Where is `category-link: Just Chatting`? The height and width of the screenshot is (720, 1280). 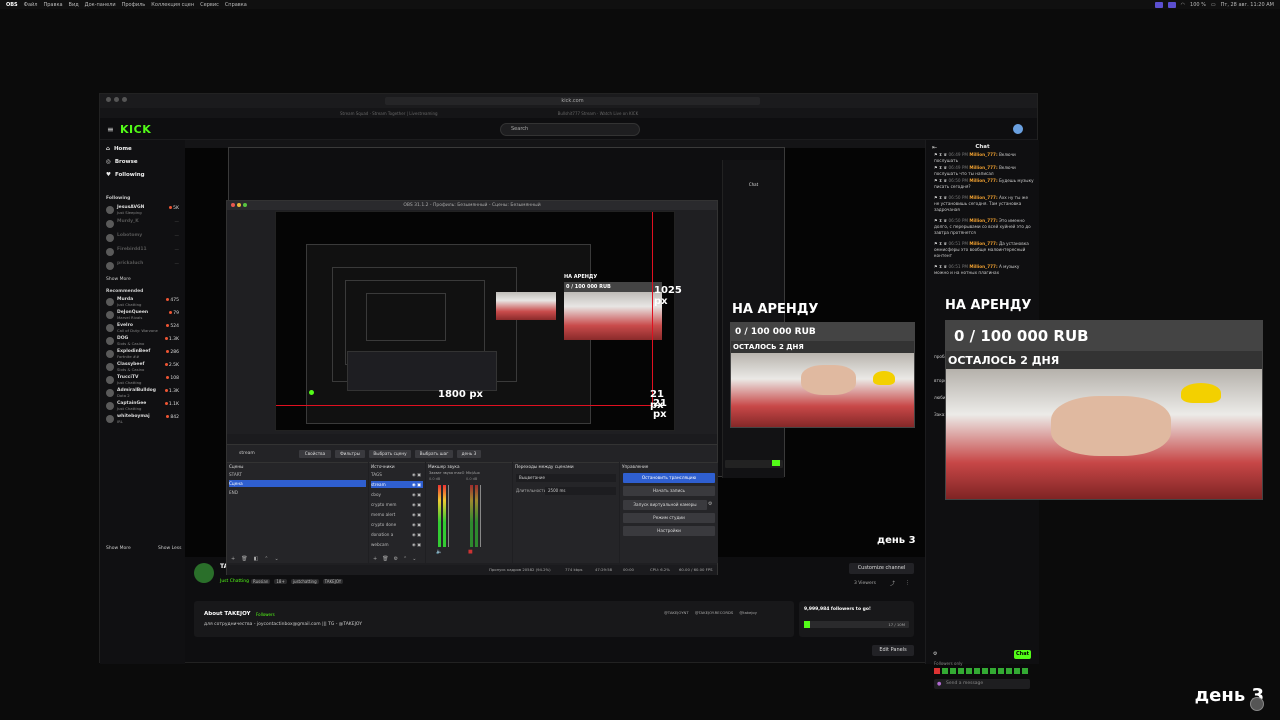 category-link: Just Chatting is located at coordinates (234, 581).